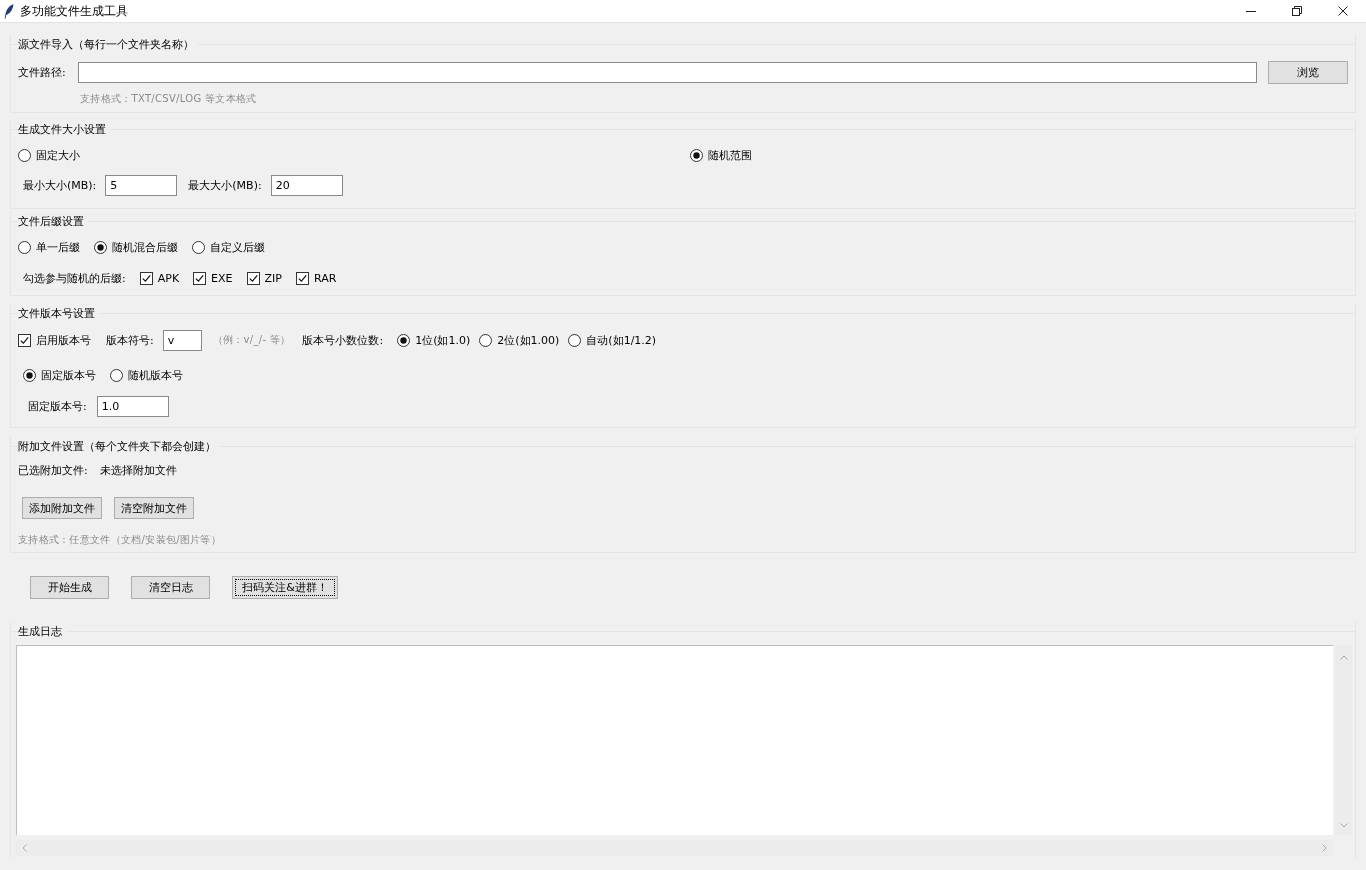  Describe the element at coordinates (74, 11) in the screenshot. I see `window-title: 多功能文件生成工具` at that location.